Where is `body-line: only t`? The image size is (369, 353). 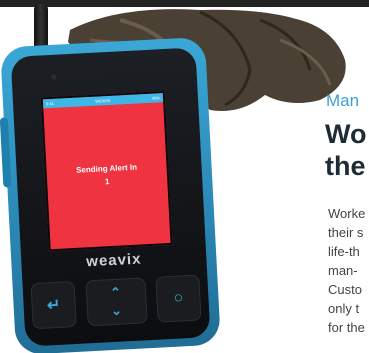 body-line: only t is located at coordinates (344, 308).